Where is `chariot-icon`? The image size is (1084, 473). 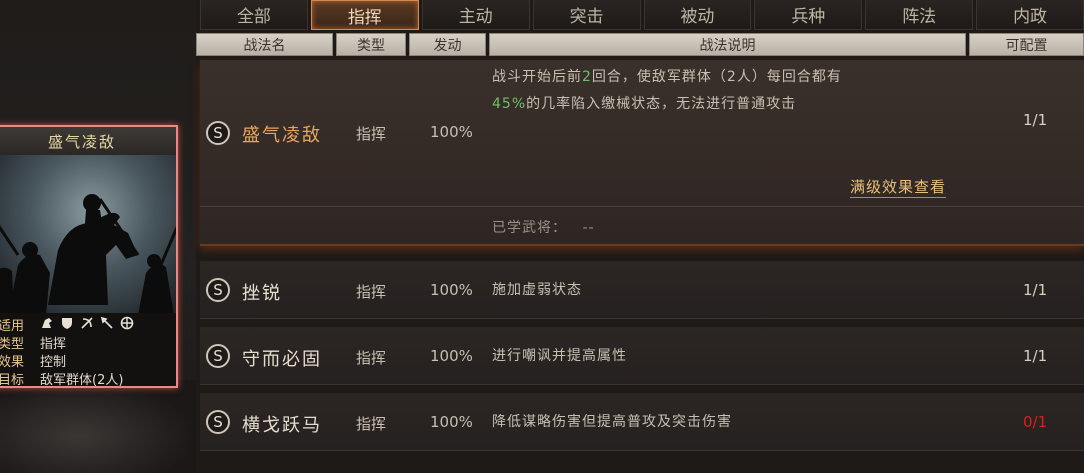
chariot-icon is located at coordinates (127, 323).